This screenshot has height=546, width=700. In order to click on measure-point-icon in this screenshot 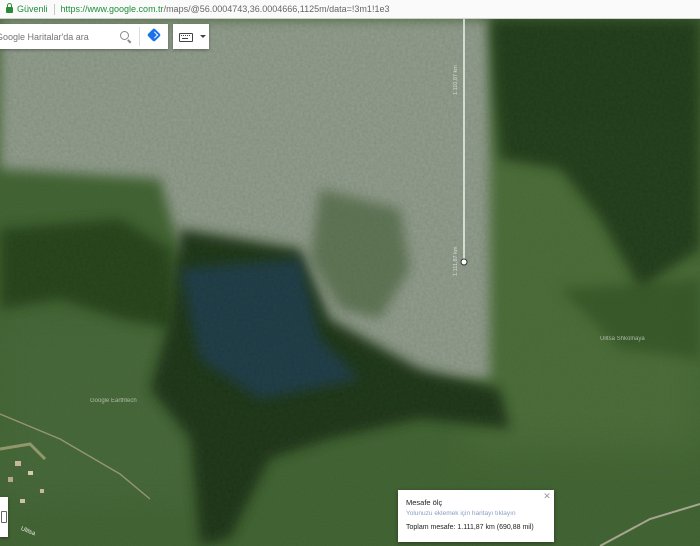, I will do `click(464, 262)`.